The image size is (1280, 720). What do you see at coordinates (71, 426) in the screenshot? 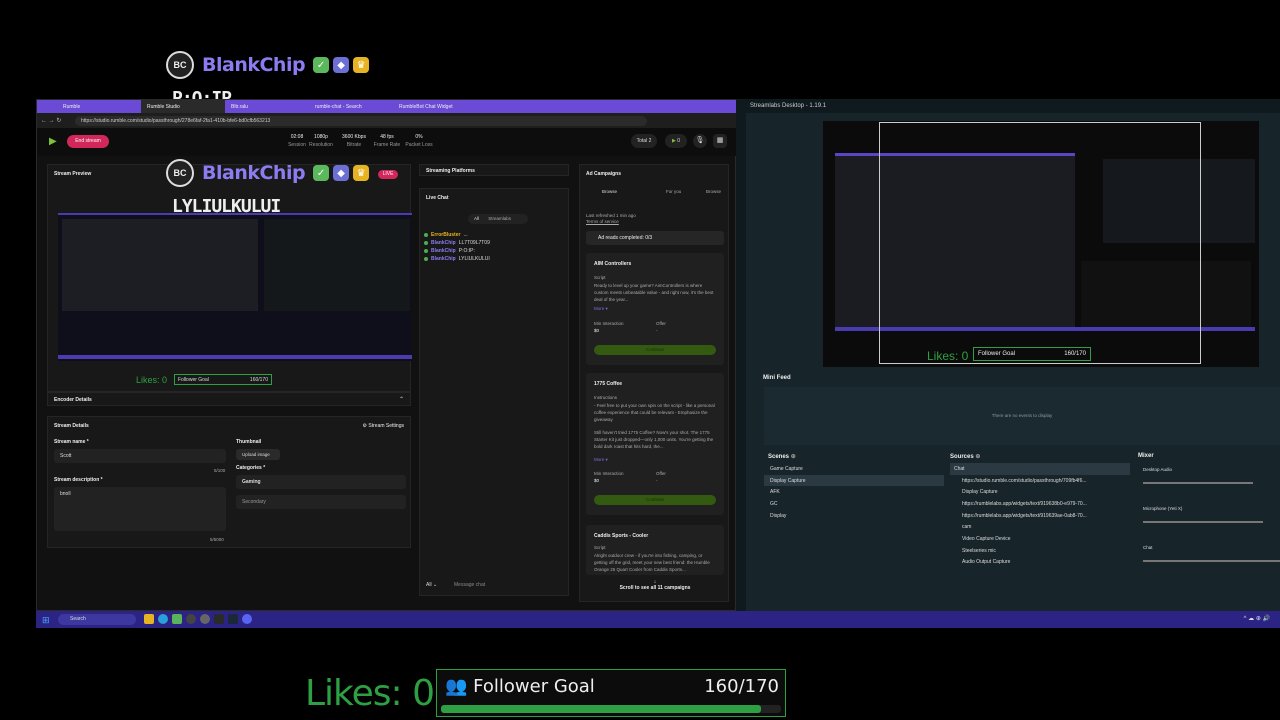
I see `stream-details-title: Stream Details` at bounding box center [71, 426].